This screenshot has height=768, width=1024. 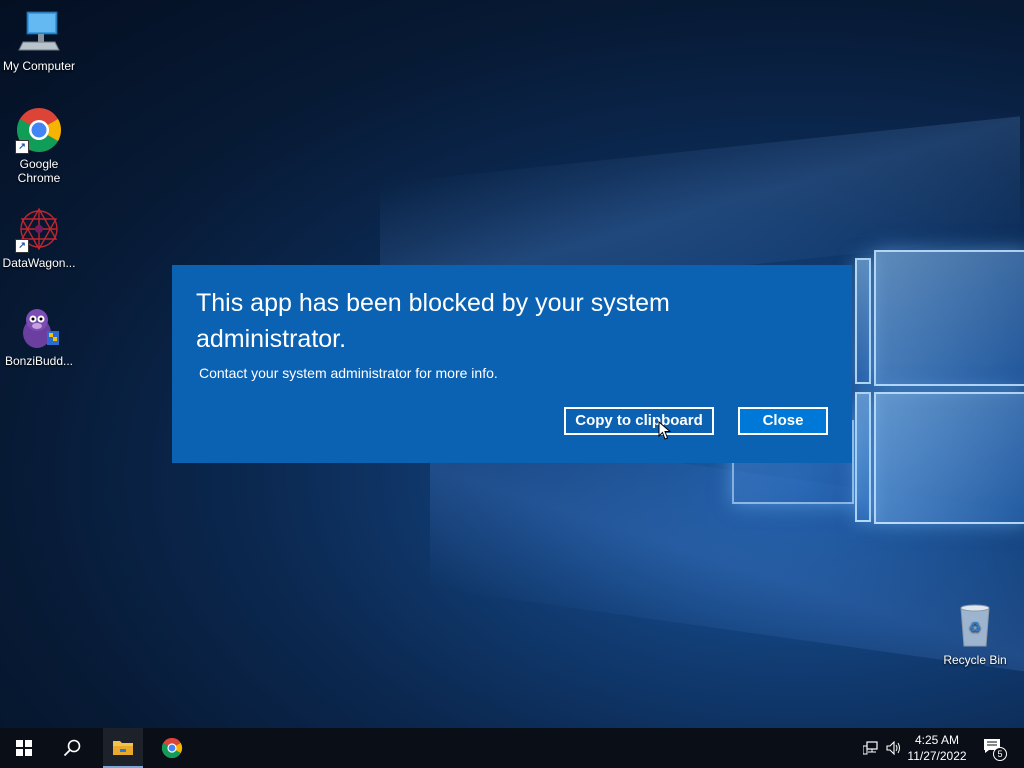 I want to click on desktop-icon-recycle-bin: ♻ Recycle Bin, so click(x=975, y=634).